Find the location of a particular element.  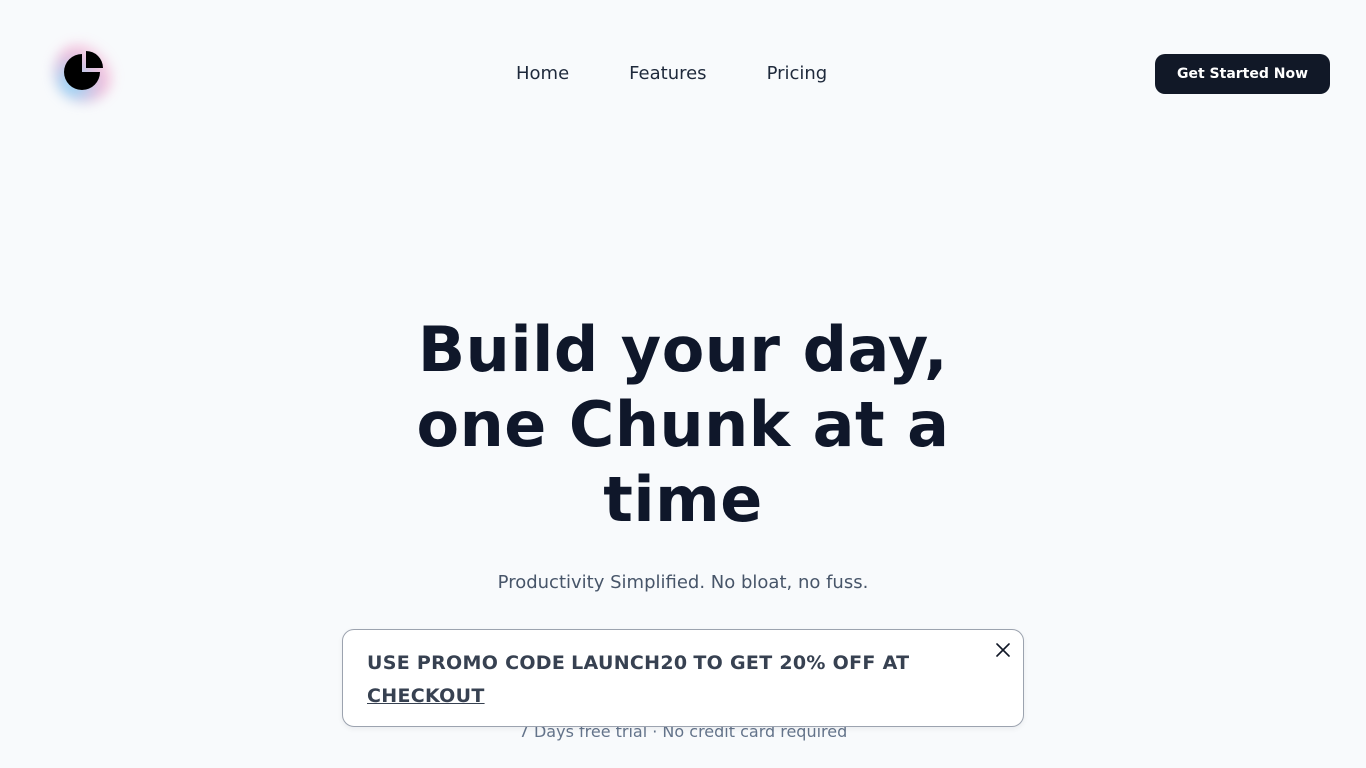

hero-line-2: one Chunk at a is located at coordinates (683, 424).